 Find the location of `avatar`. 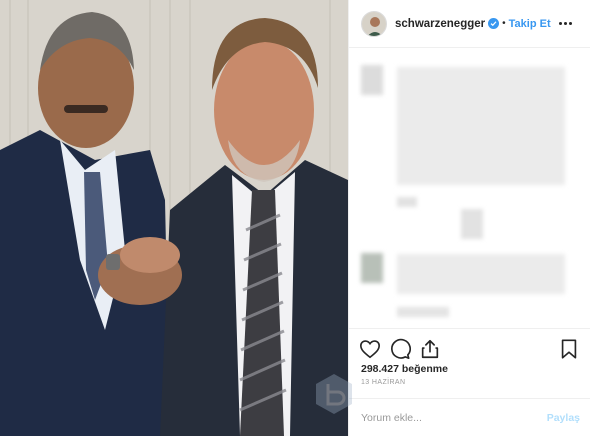

avatar is located at coordinates (374, 23).